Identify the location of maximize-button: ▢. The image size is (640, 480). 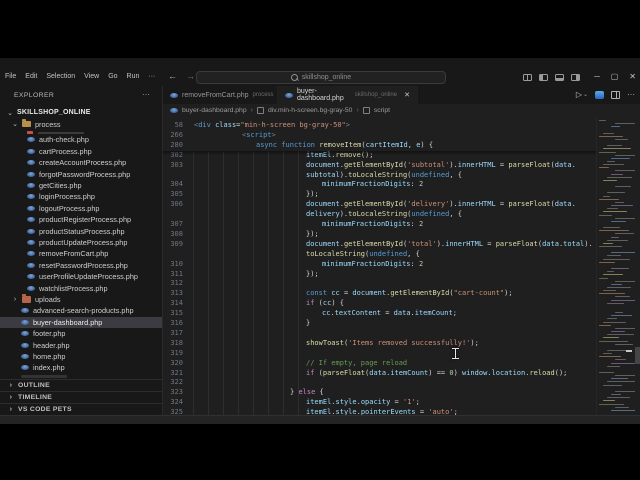
(615, 77).